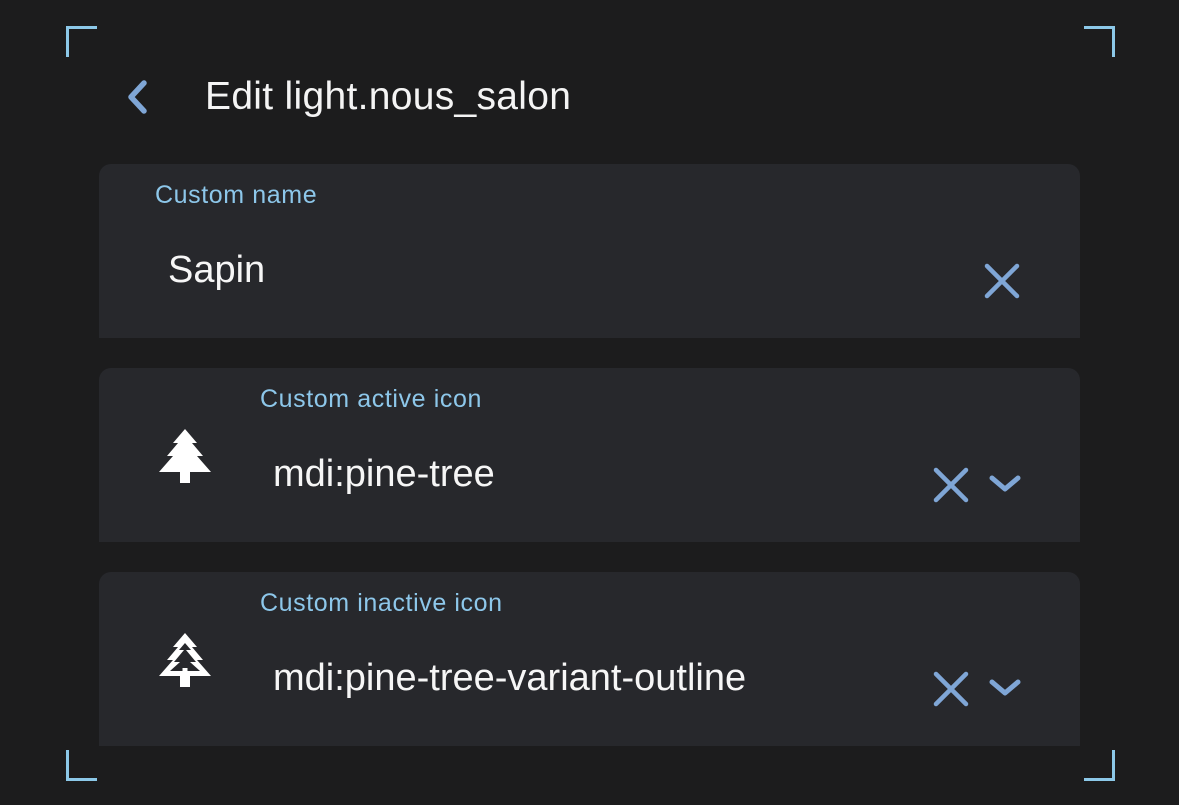 The image size is (1179, 805). Describe the element at coordinates (185, 458) in the screenshot. I see `pine-tree-icon` at that location.